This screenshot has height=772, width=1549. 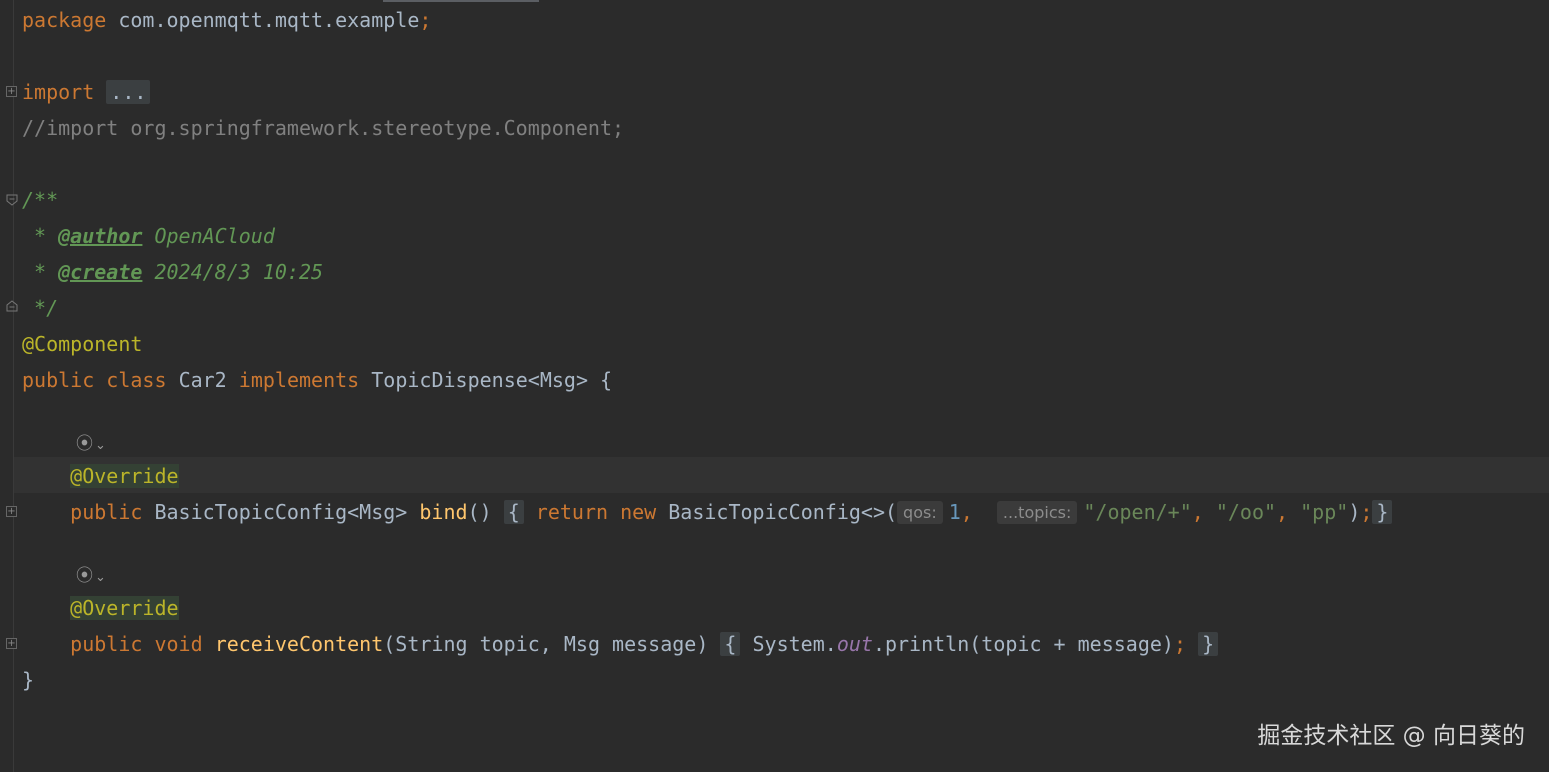 What do you see at coordinates (1023, 644) in the screenshot?
I see `method-call: .println(topic + message)` at bounding box center [1023, 644].